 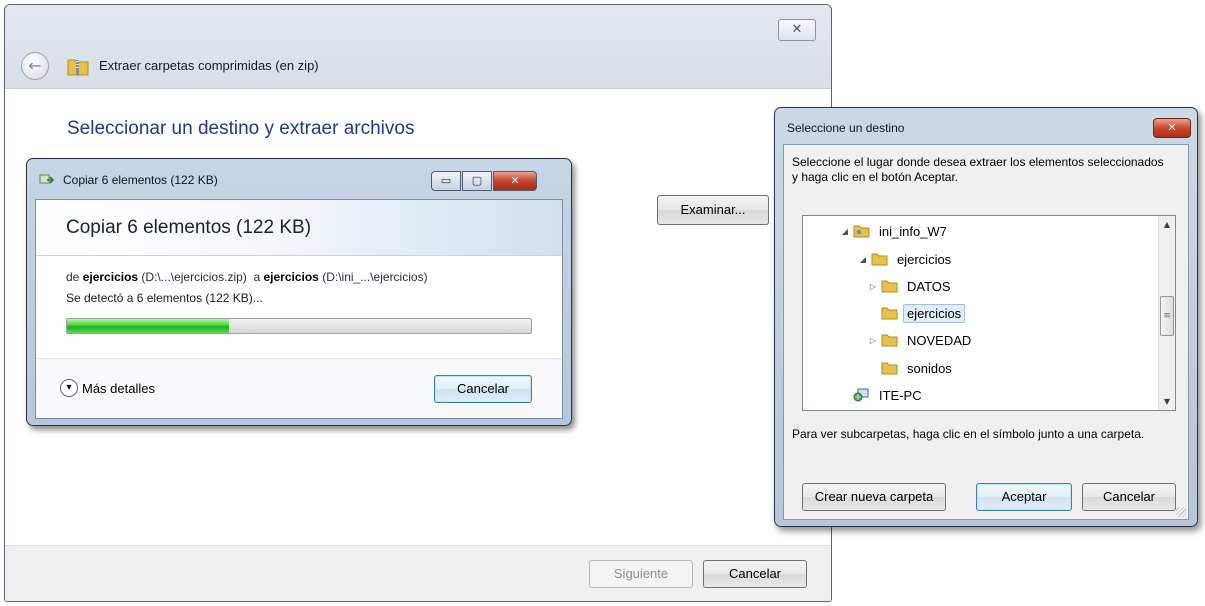 What do you see at coordinates (1181, 512) in the screenshot?
I see `resize-grip-icon` at bounding box center [1181, 512].